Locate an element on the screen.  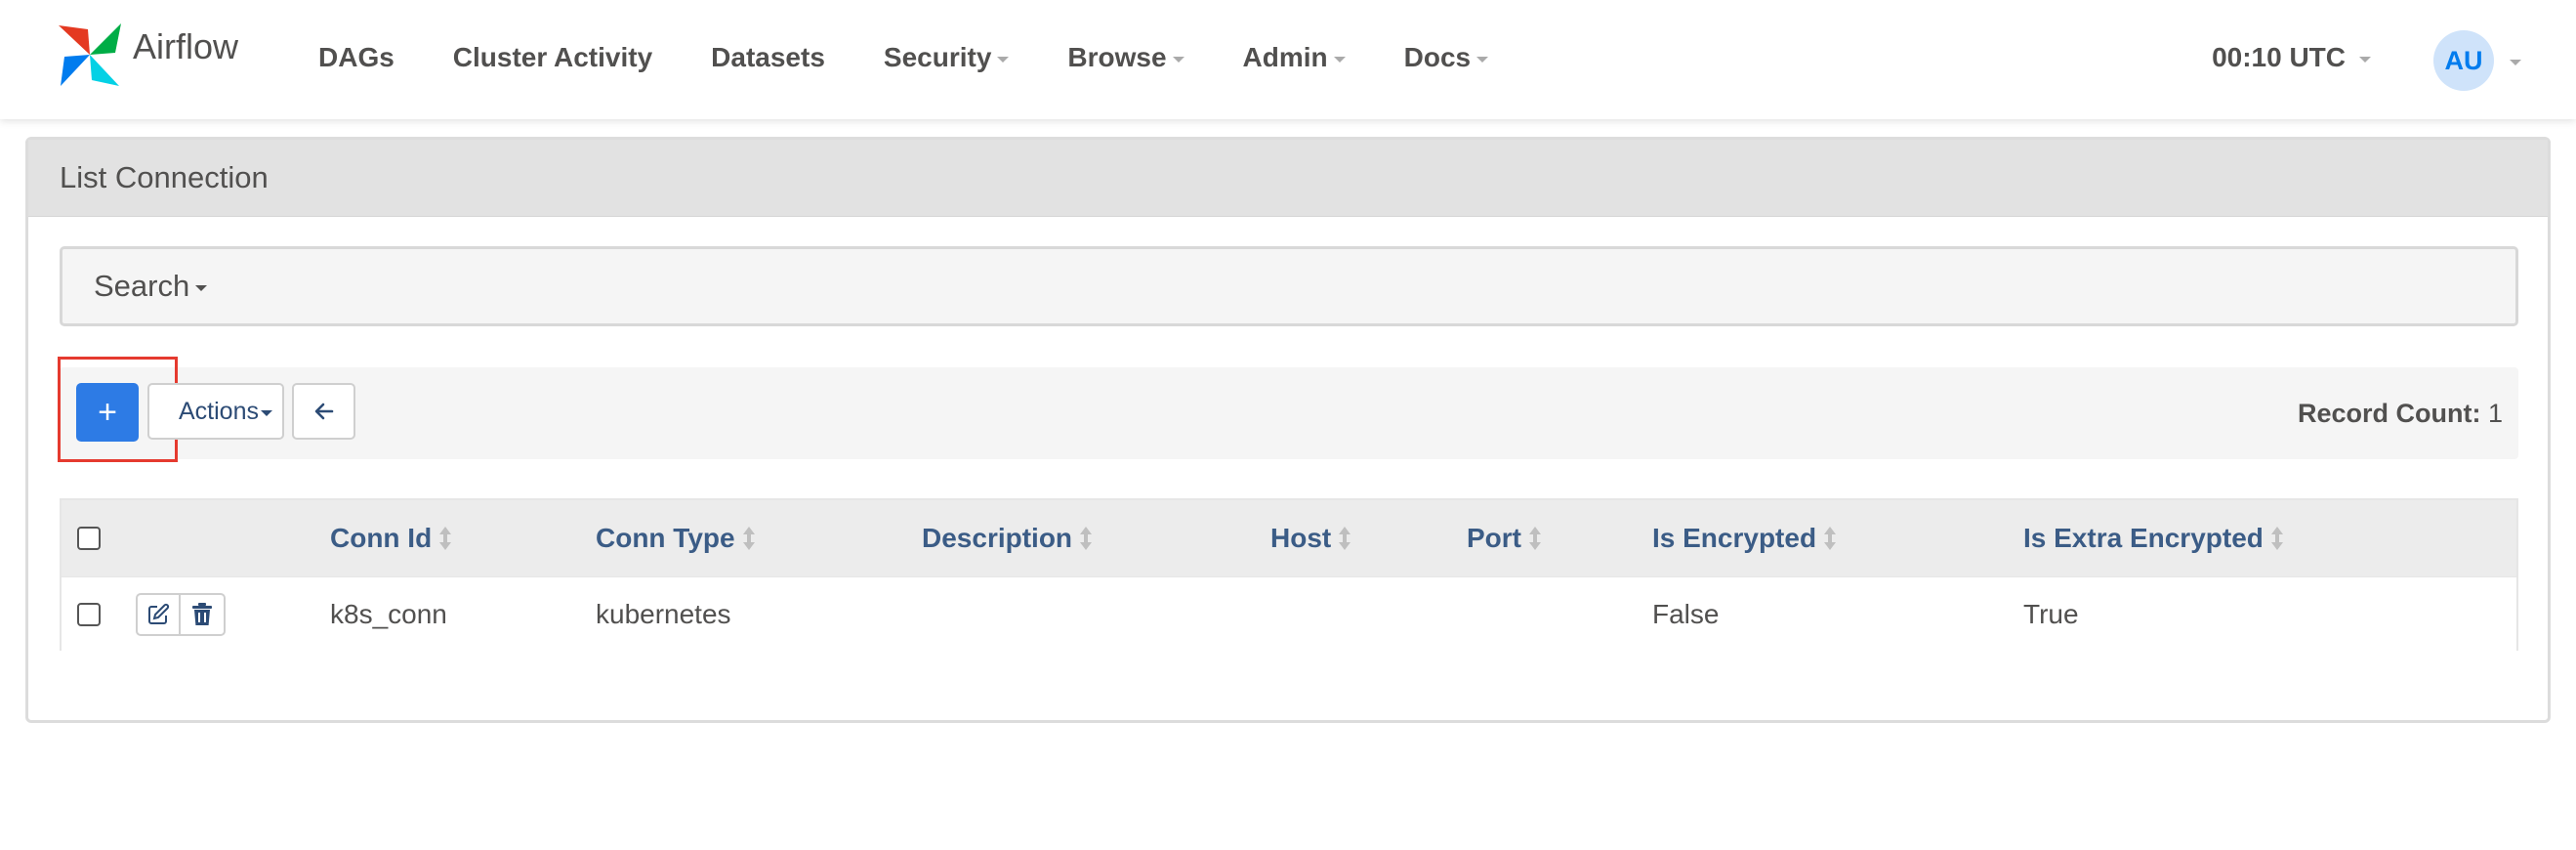
is-extra-encrypted-value: True is located at coordinates (2051, 613).